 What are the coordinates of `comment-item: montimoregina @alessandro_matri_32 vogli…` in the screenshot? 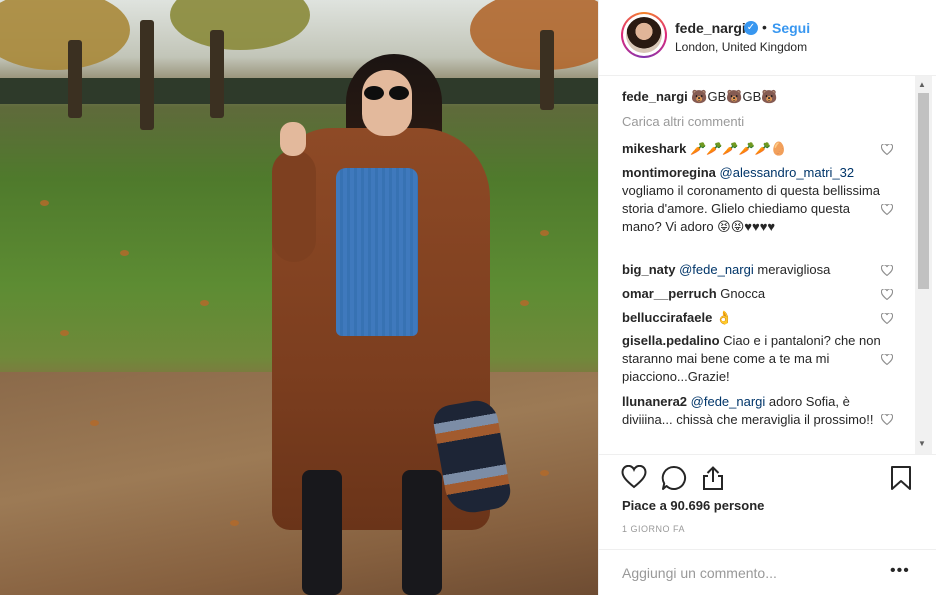 It's located at (752, 200).